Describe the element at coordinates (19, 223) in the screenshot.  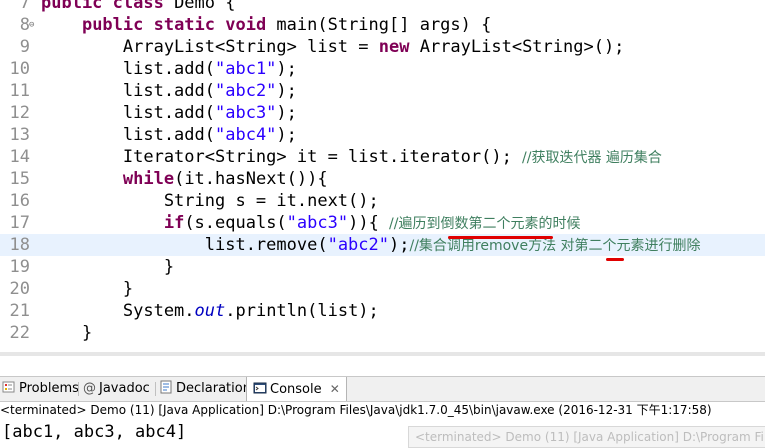
I see `line-number: 17` at that location.